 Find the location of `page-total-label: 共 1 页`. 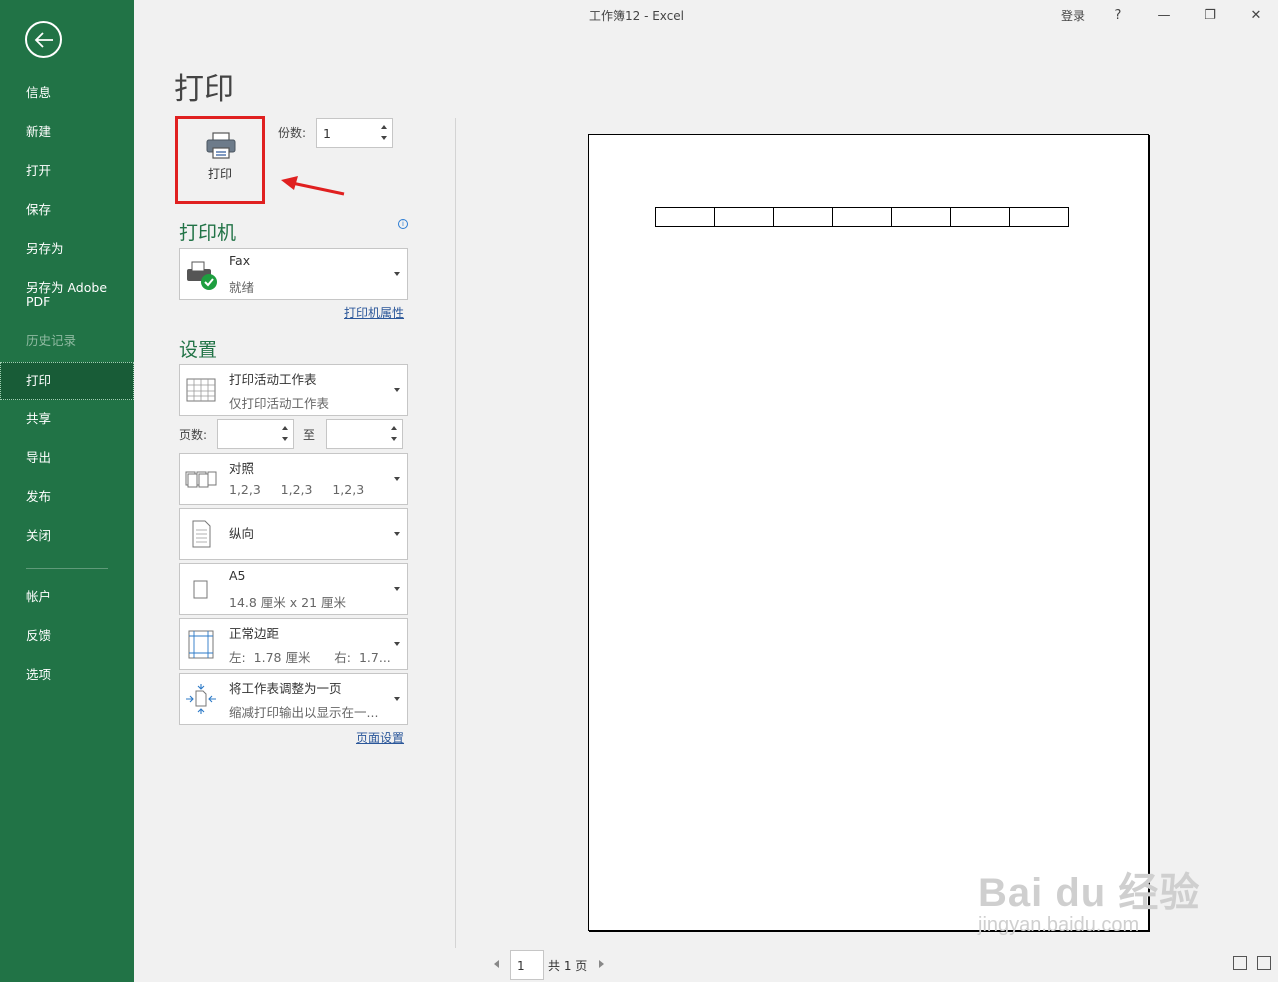

page-total-label: 共 1 页 is located at coordinates (568, 966).